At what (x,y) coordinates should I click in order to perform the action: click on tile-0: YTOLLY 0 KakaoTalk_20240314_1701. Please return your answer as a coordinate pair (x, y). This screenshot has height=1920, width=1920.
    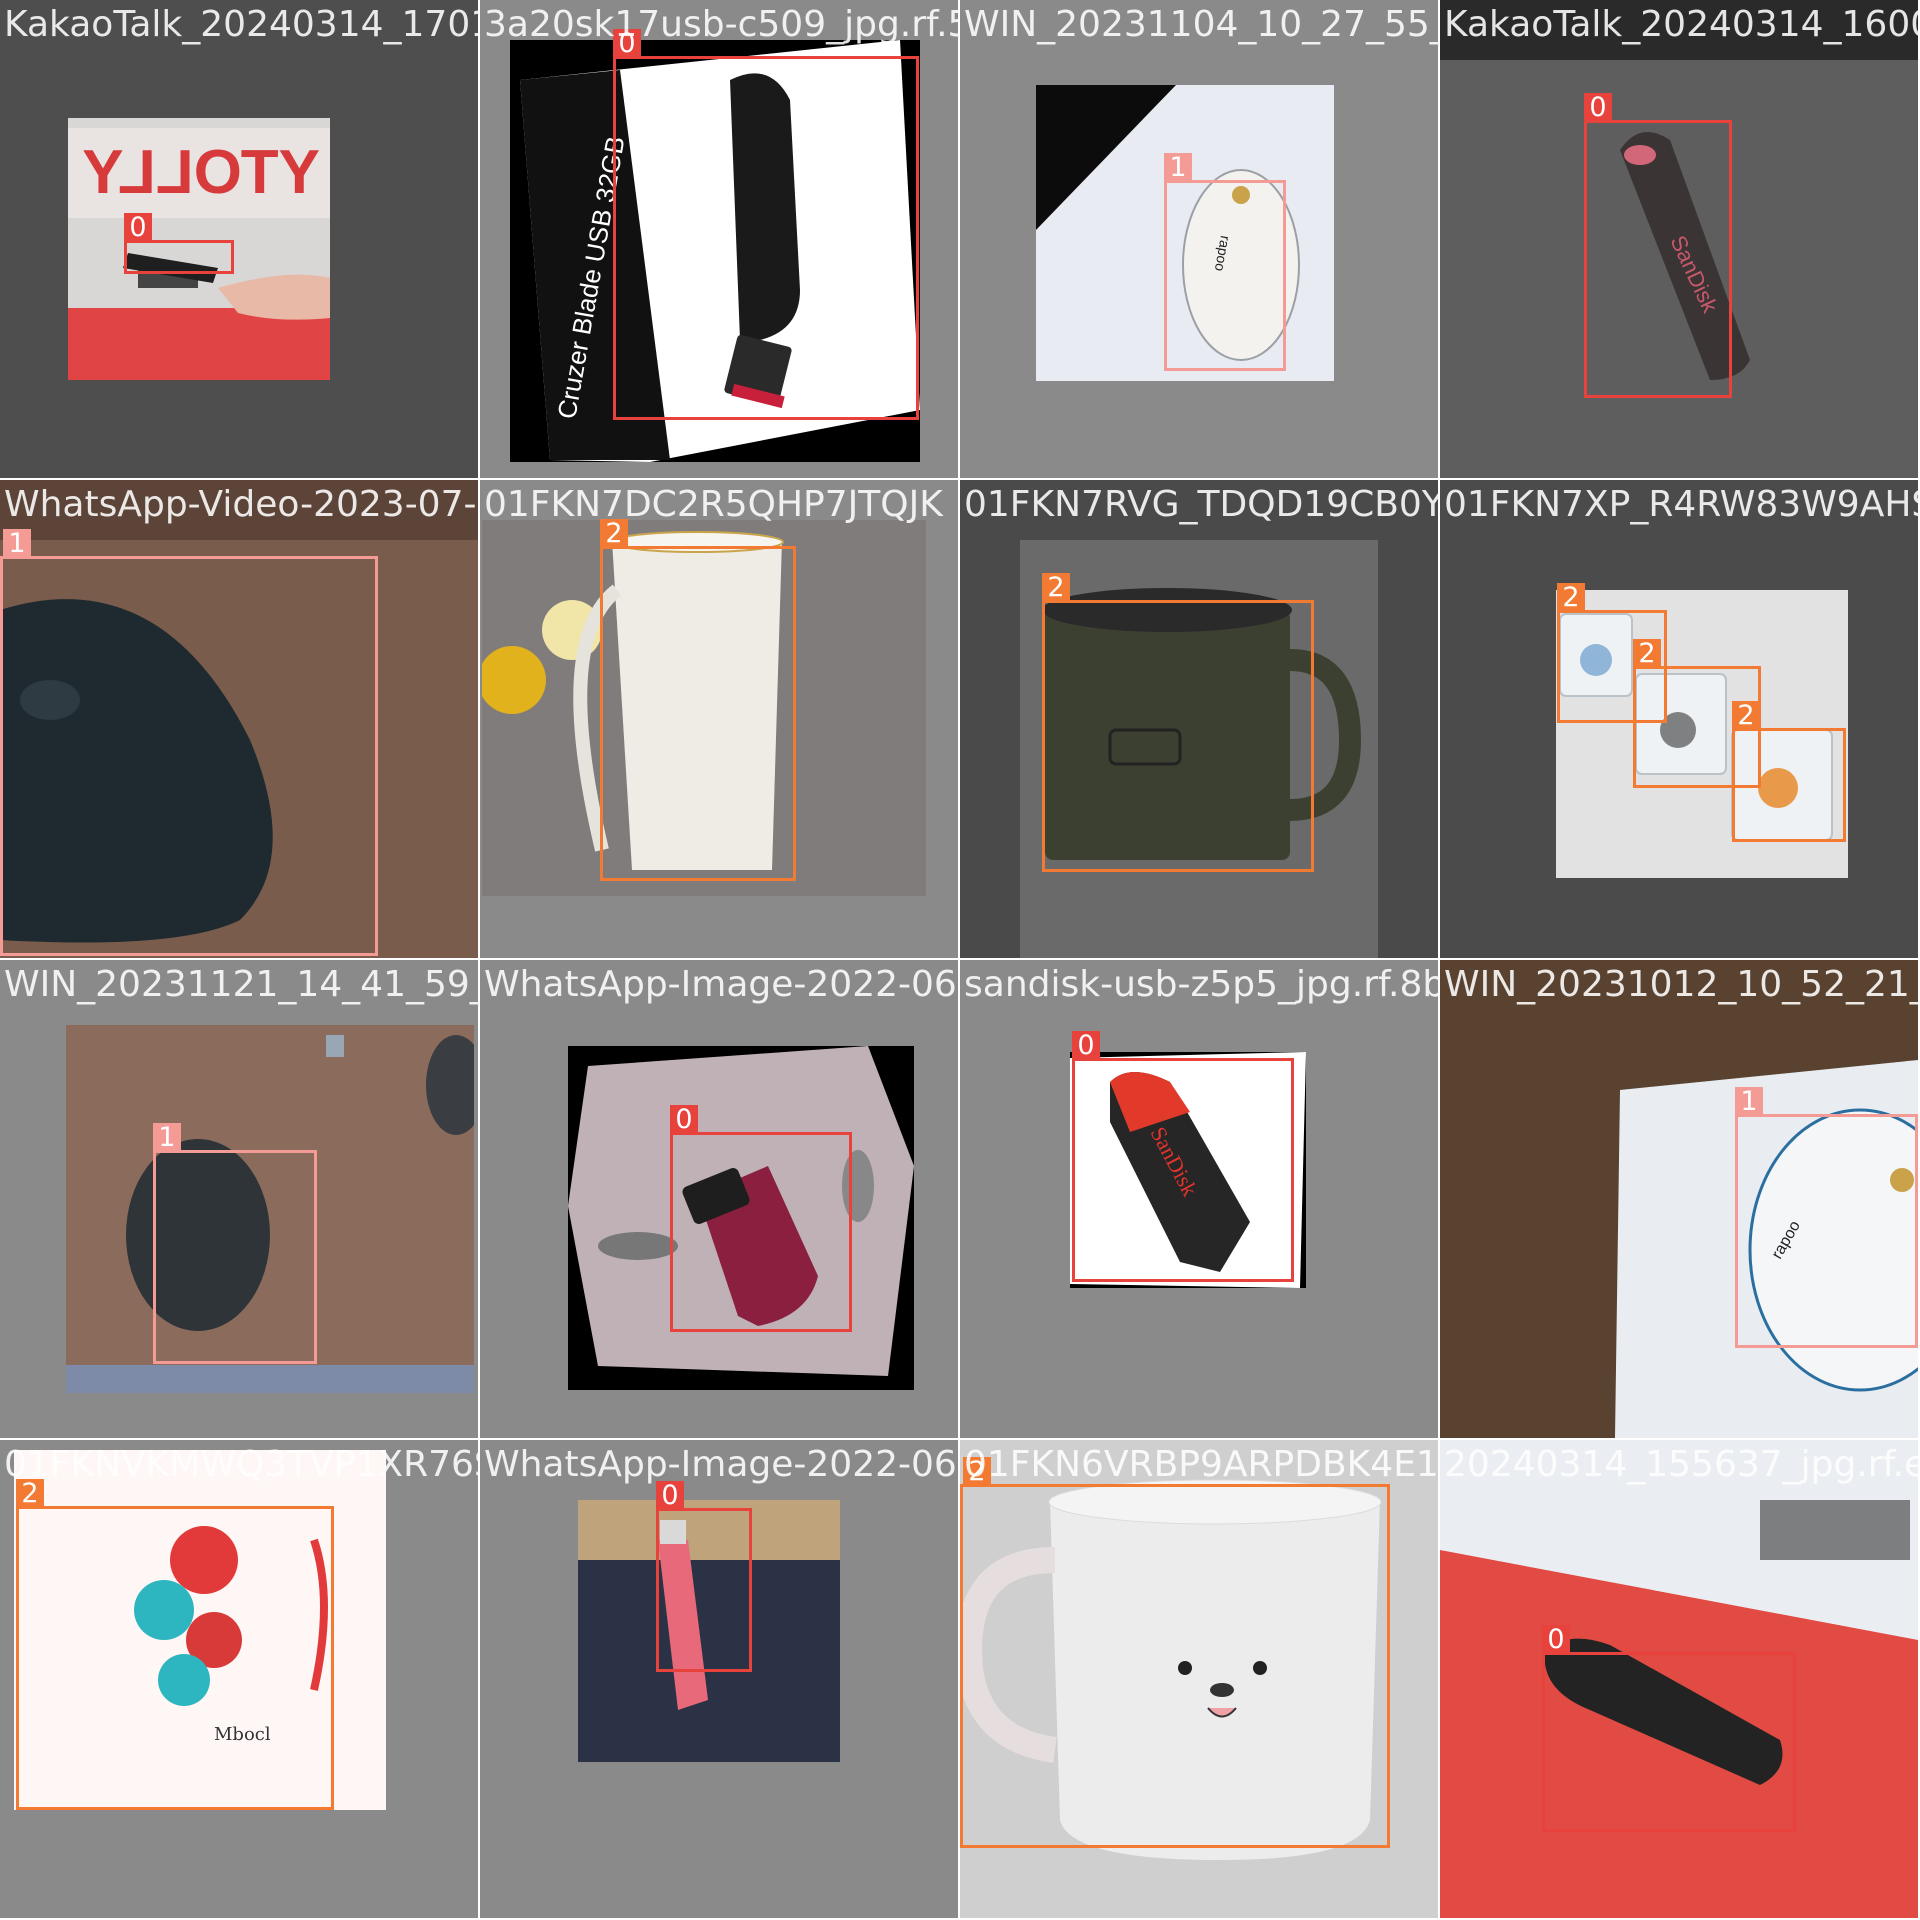
    Looking at the image, I should click on (239, 239).